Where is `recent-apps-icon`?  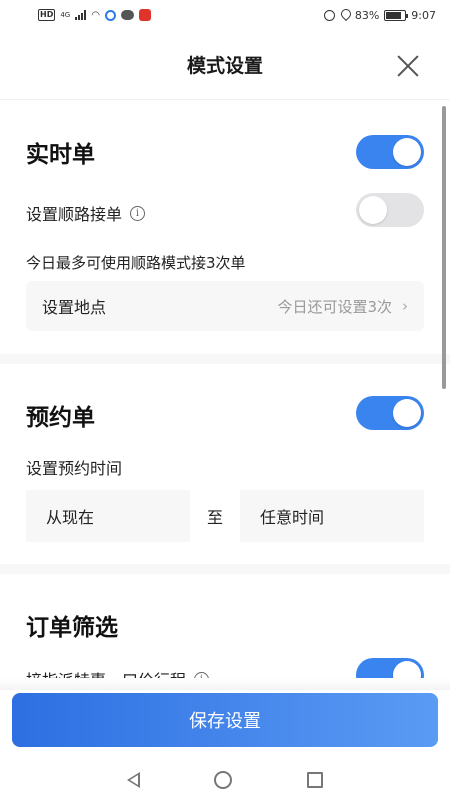 recent-apps-icon is located at coordinates (314, 780).